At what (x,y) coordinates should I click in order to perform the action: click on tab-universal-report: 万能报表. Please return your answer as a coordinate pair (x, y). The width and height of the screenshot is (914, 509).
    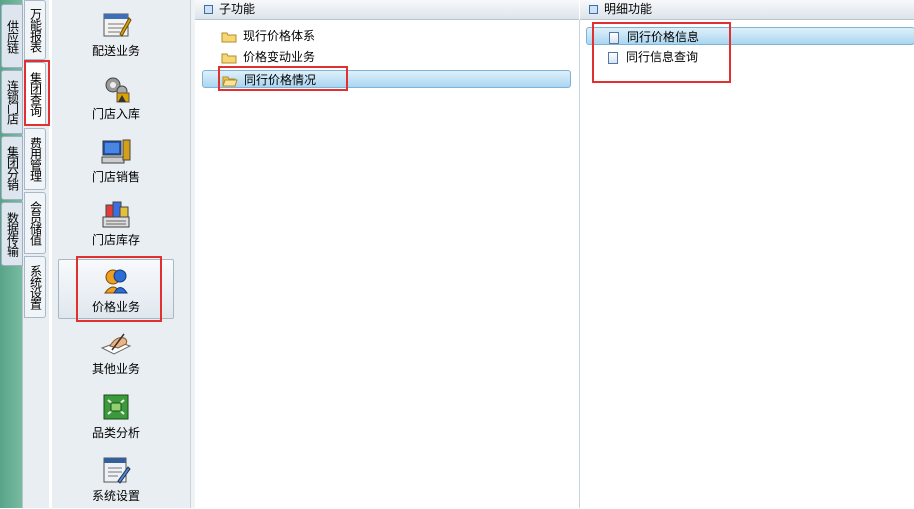
    Looking at the image, I should click on (35, 30).